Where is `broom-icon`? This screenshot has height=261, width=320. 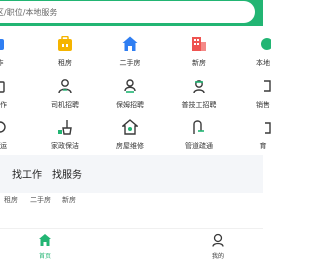 broom-icon is located at coordinates (65, 127).